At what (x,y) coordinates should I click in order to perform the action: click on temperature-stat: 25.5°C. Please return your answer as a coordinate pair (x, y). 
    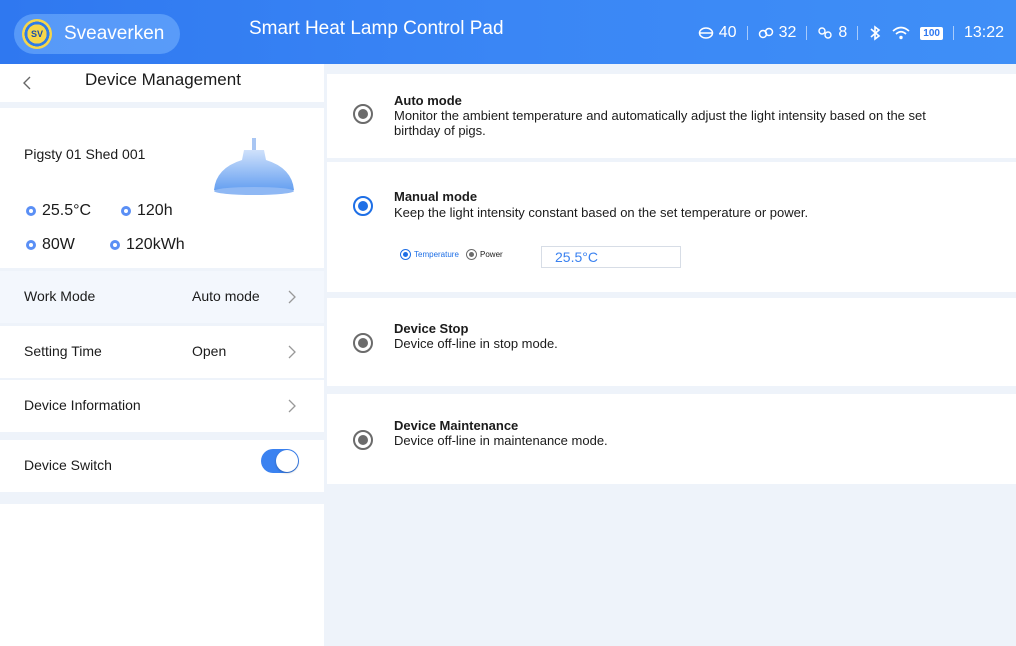
    Looking at the image, I should click on (58, 211).